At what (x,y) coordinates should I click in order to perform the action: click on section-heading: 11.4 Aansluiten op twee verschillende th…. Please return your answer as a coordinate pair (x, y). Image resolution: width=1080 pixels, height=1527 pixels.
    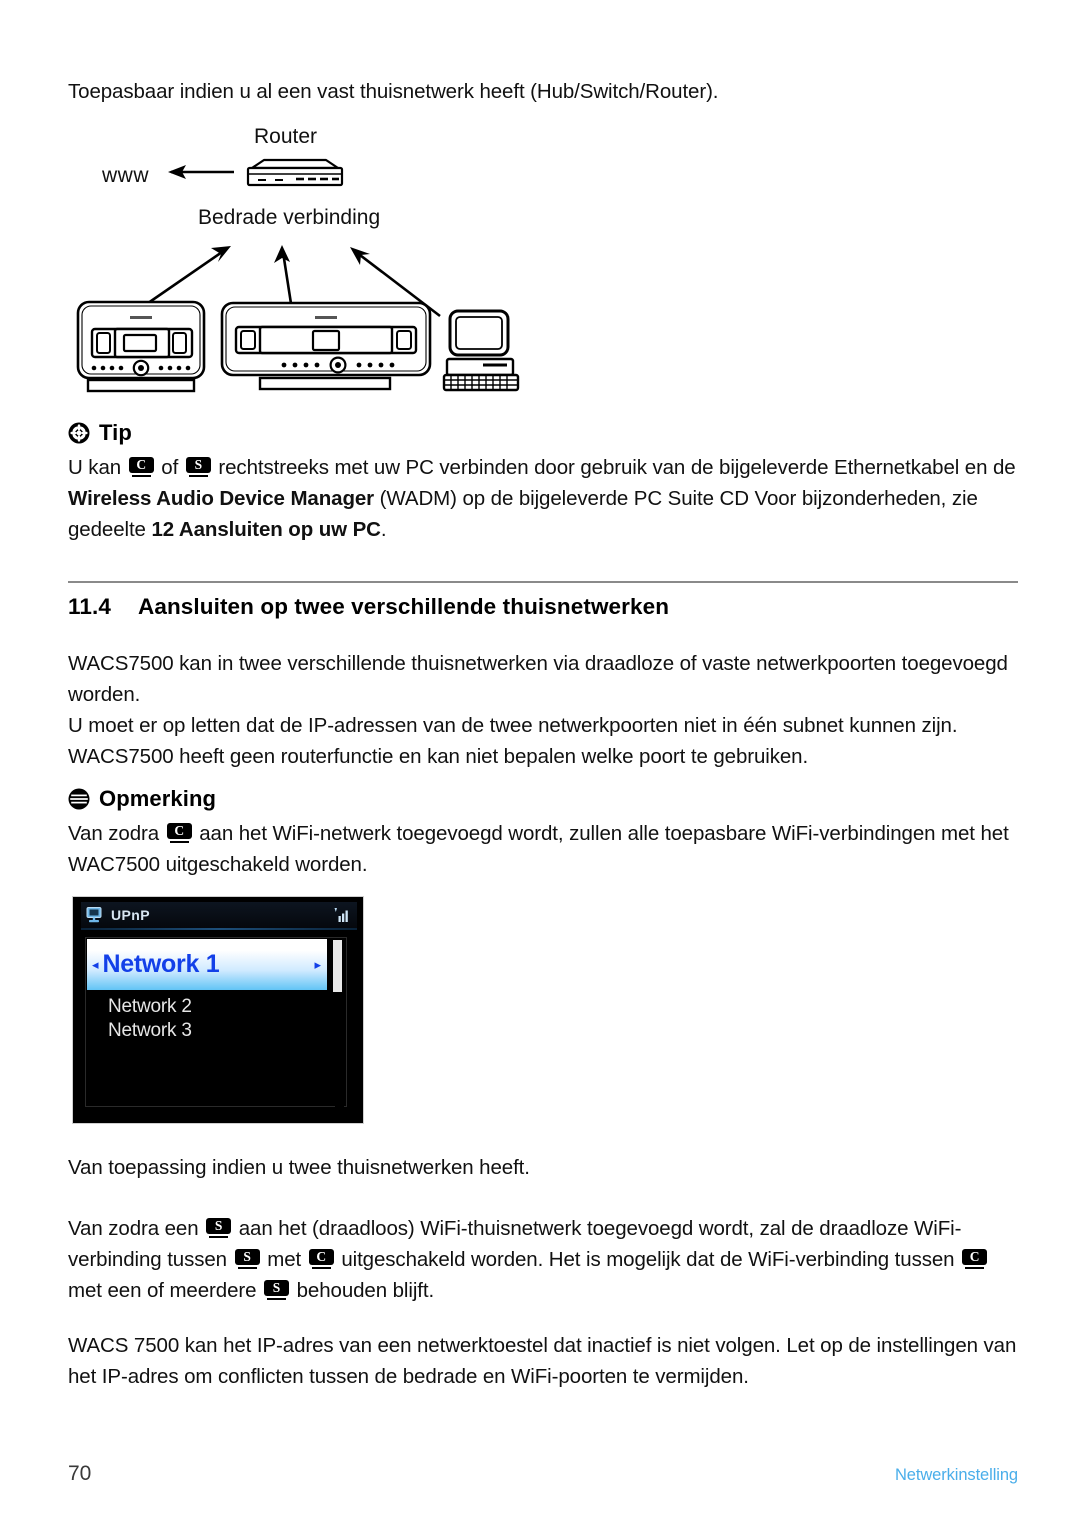
    Looking at the image, I should click on (543, 607).